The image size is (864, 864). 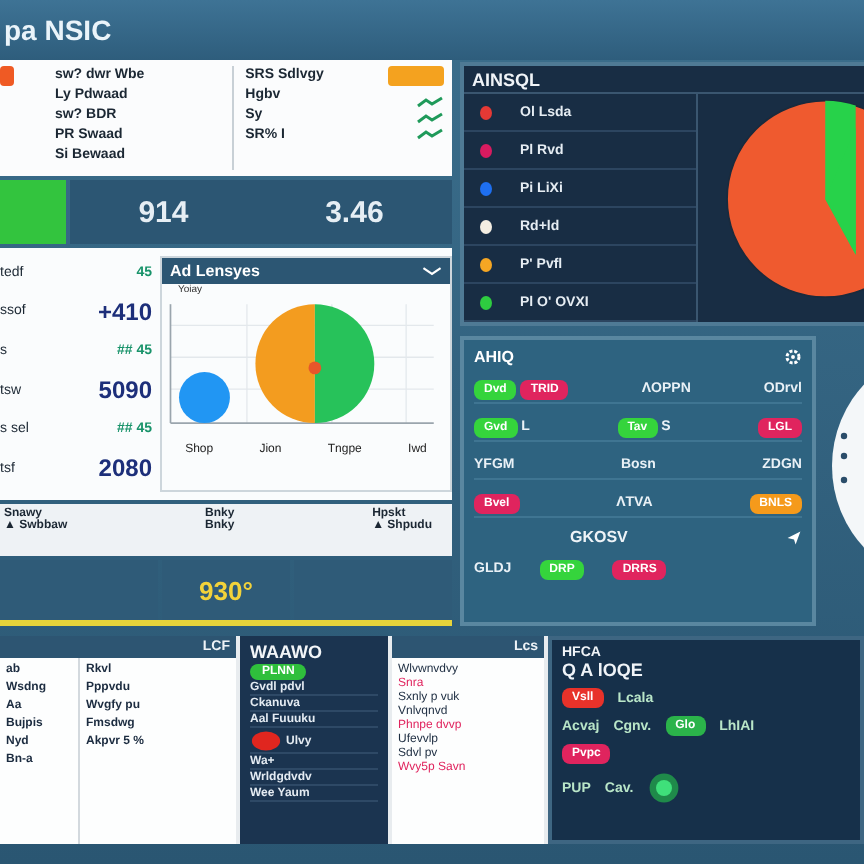 What do you see at coordinates (432, 271) in the screenshot?
I see `dropdown-icon` at bounding box center [432, 271].